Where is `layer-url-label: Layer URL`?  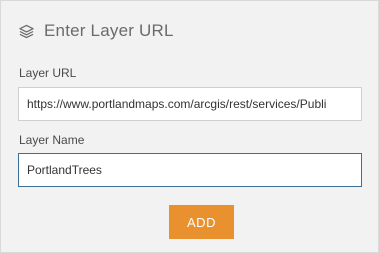 layer-url-label: Layer URL is located at coordinates (48, 73).